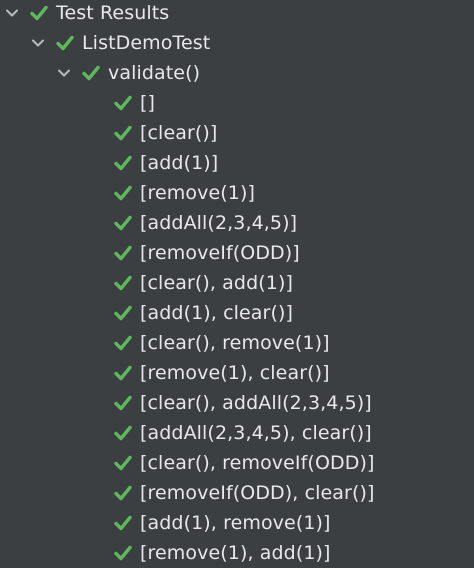 This screenshot has height=568, width=474. I want to click on test-case-row: [addAll(2,3,4,5)], so click(237, 223).